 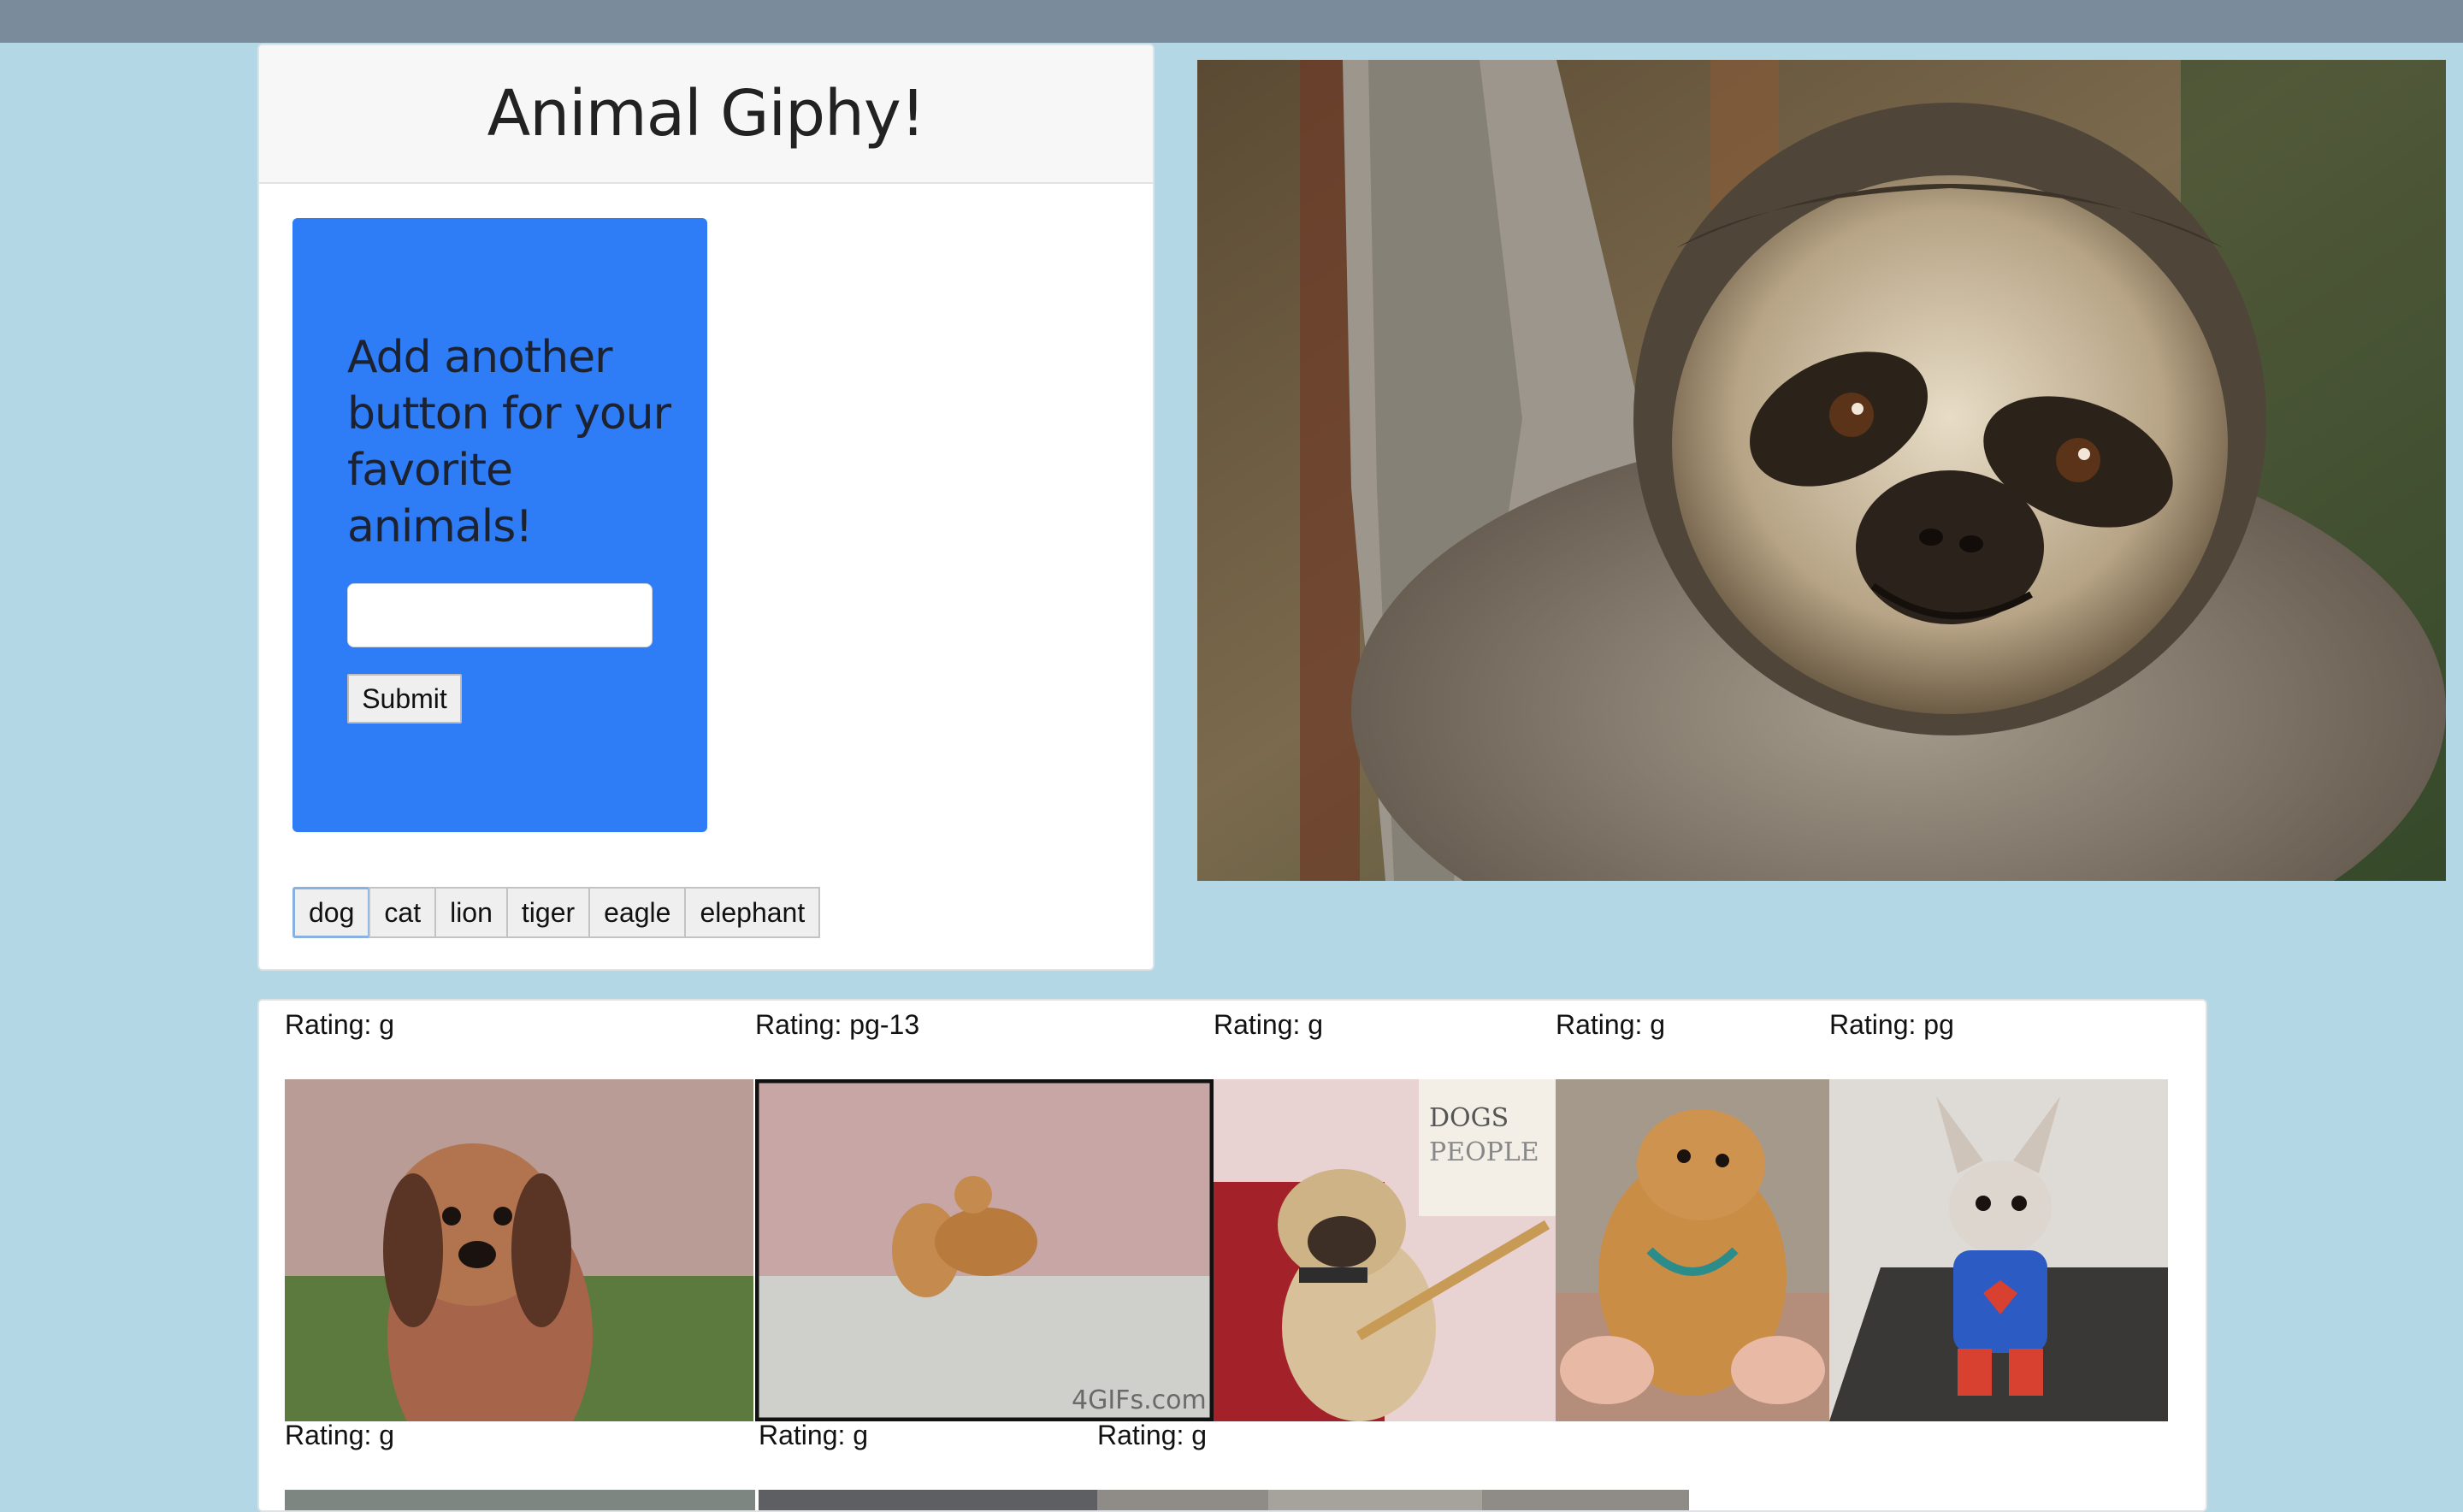 What do you see at coordinates (985, 1250) in the screenshot?
I see `gif-image: 4GIFs.com` at bounding box center [985, 1250].